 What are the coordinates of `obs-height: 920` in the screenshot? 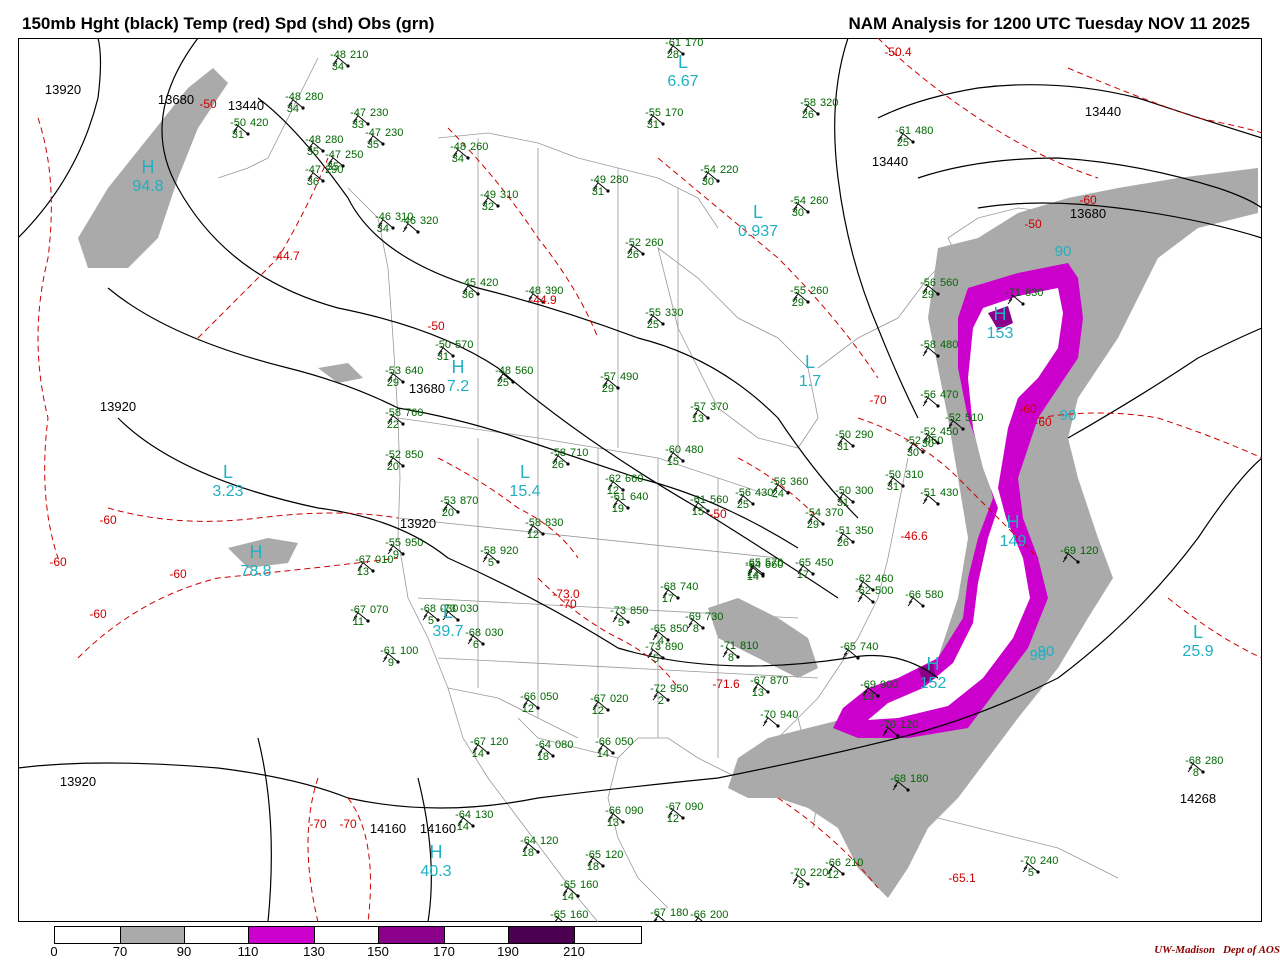 It's located at (509, 551).